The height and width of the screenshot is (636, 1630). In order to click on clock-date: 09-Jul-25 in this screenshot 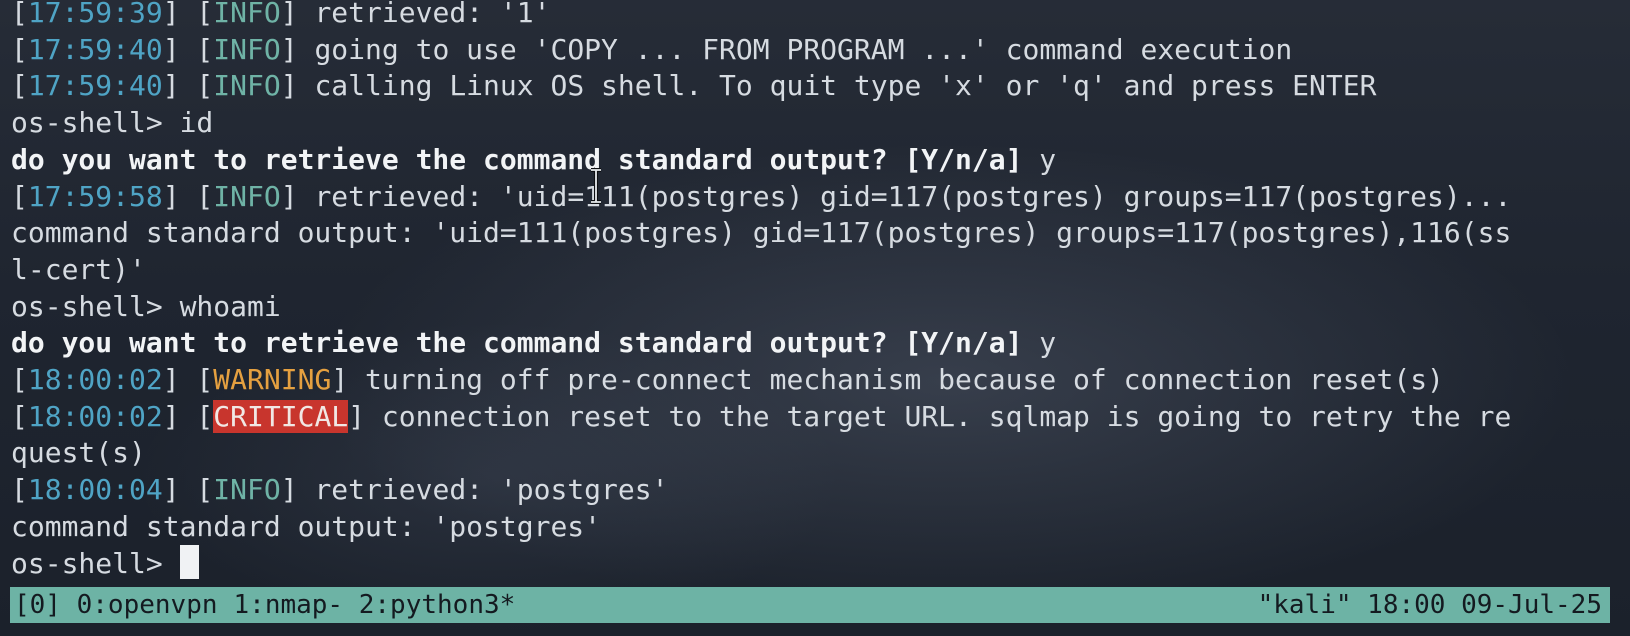, I will do `click(1531, 605)`.